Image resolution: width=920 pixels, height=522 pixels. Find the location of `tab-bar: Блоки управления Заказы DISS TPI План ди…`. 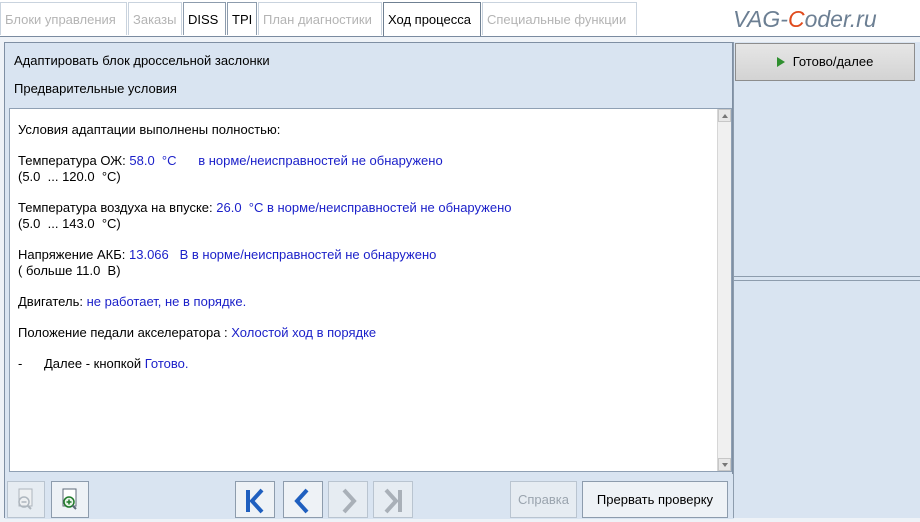

tab-bar: Блоки управления Заказы DISS TPI План ди… is located at coordinates (460, 18).